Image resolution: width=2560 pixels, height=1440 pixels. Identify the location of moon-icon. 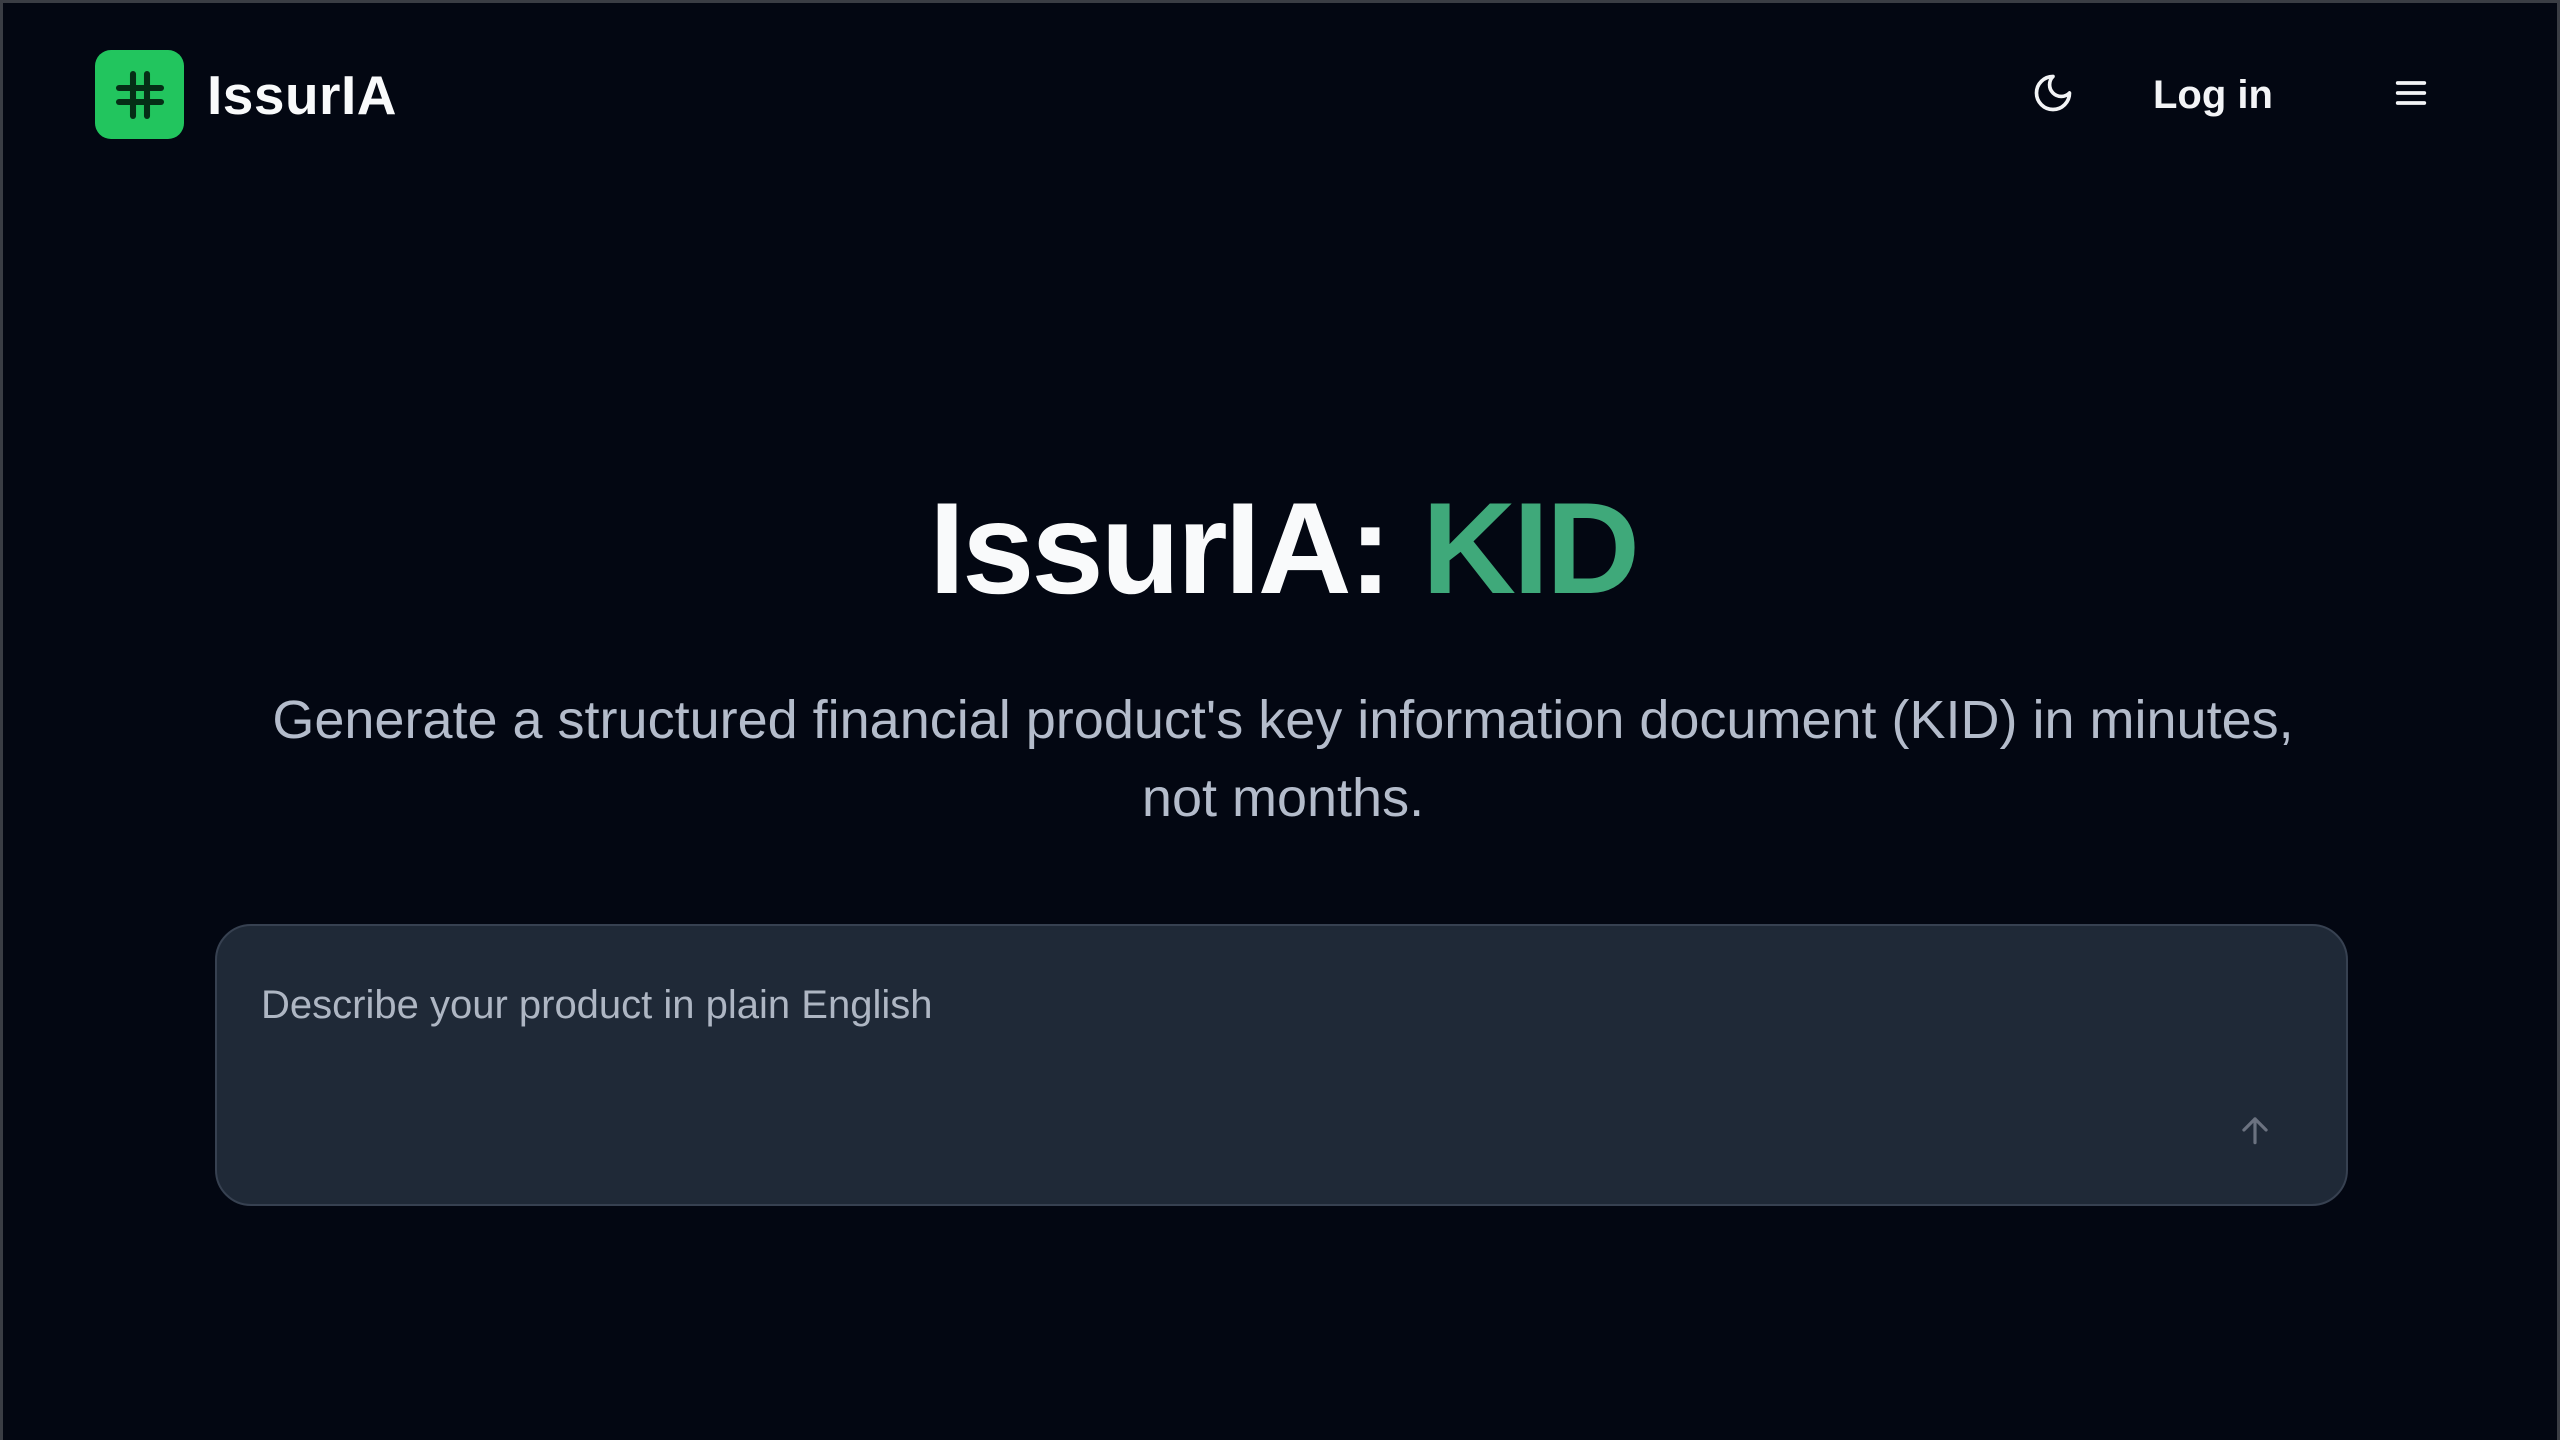
(2053, 95).